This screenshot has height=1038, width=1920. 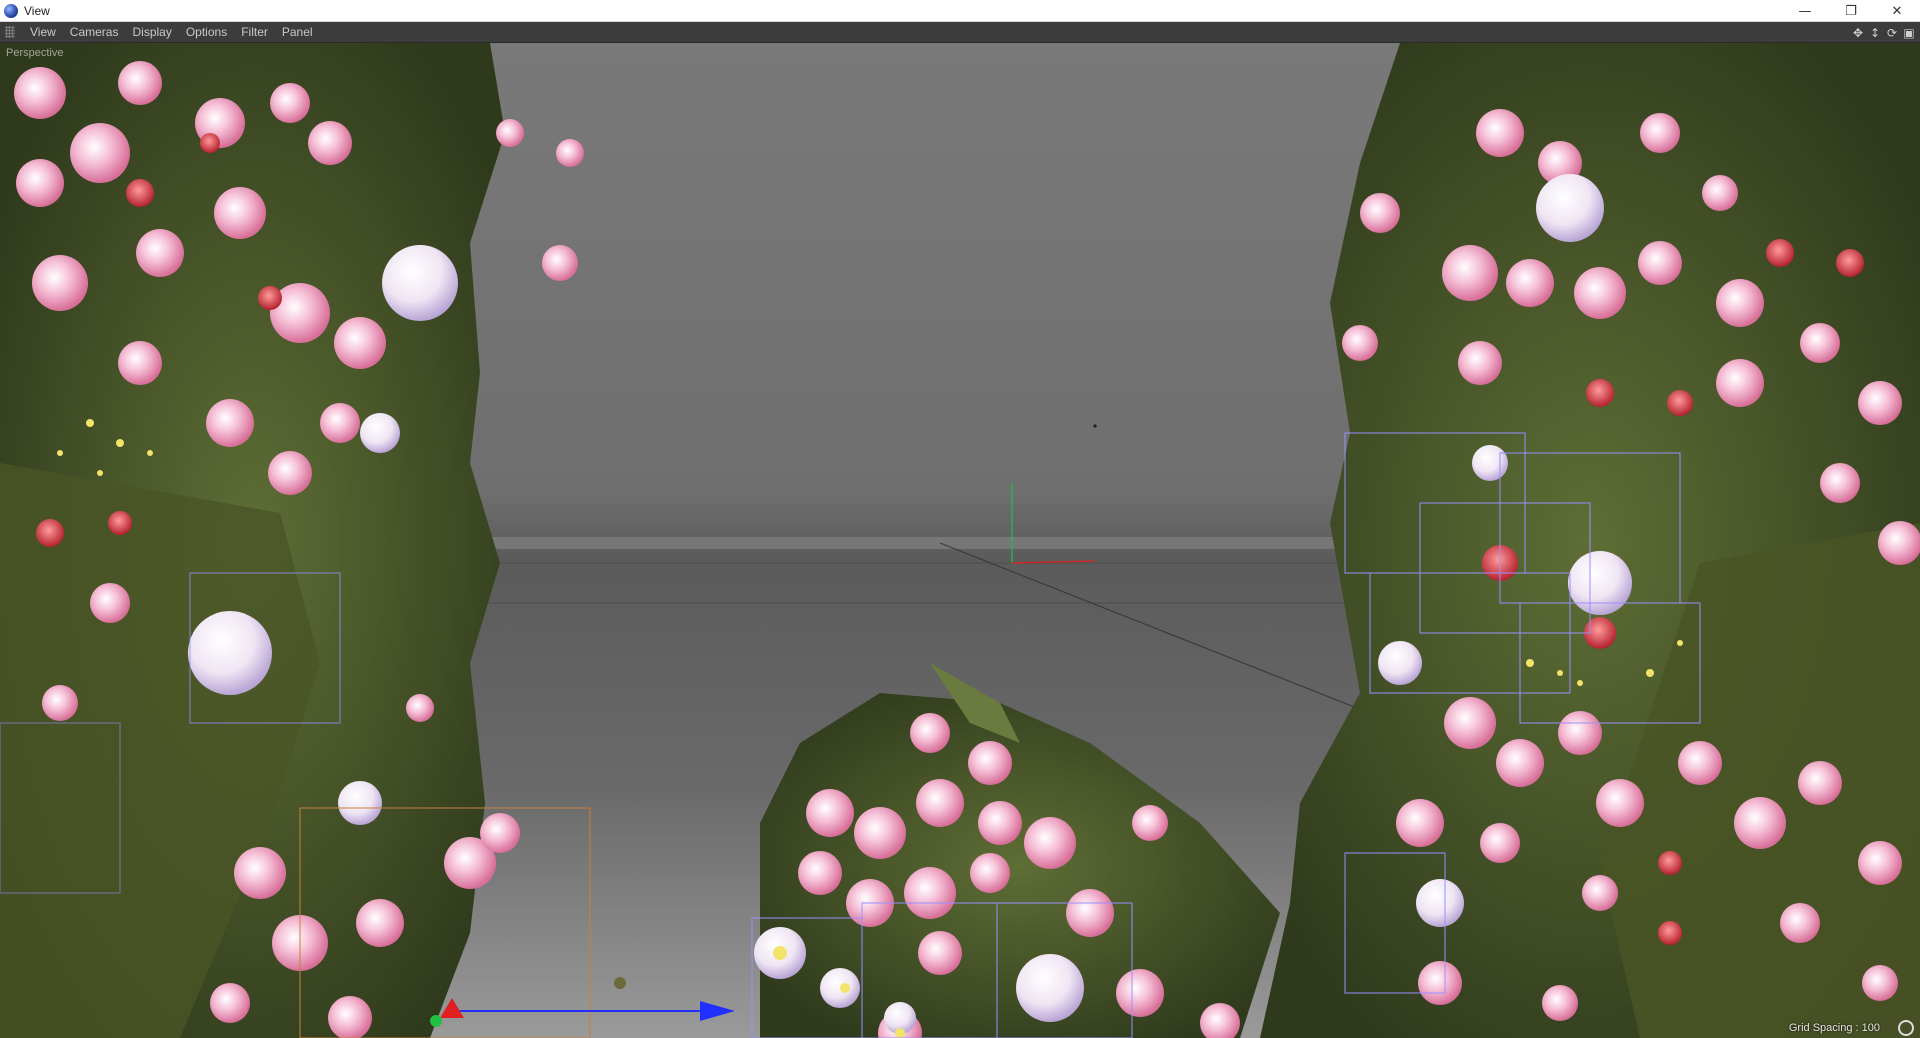 I want to click on cinema4d-logo-icon, so click(x=11, y=10).